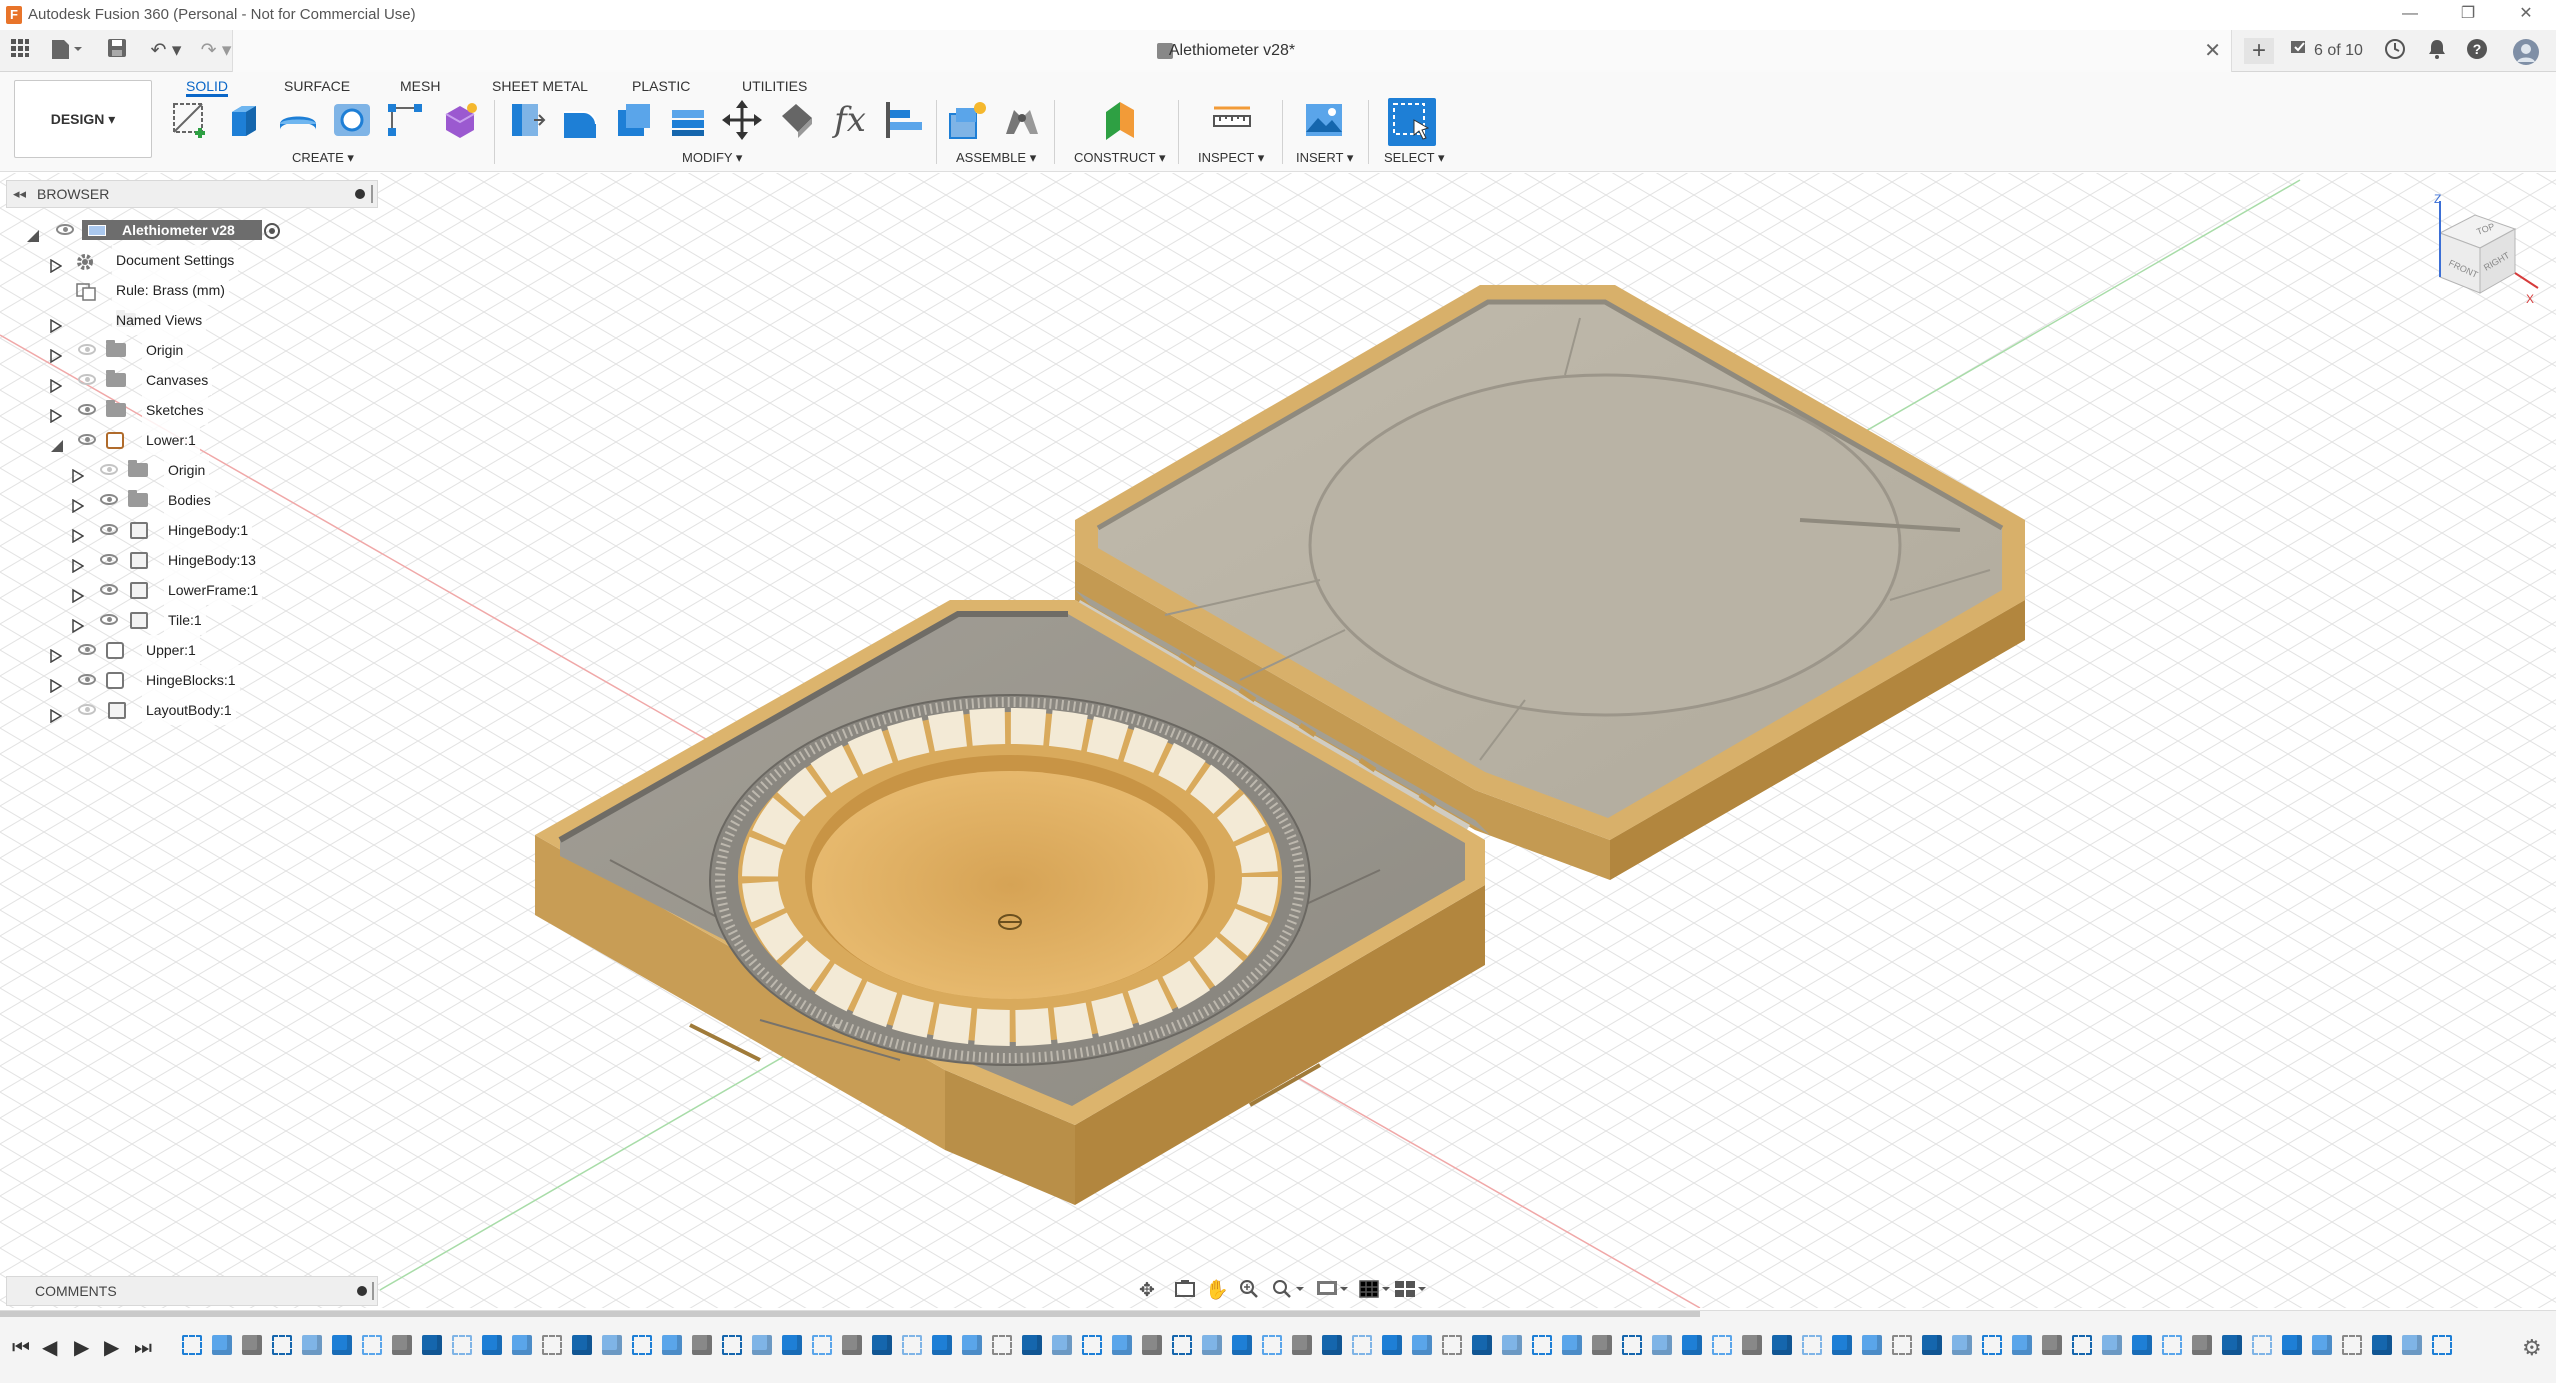 Image resolution: width=2556 pixels, height=1384 pixels. I want to click on modify-menu: MODIFY ▾, so click(712, 158).